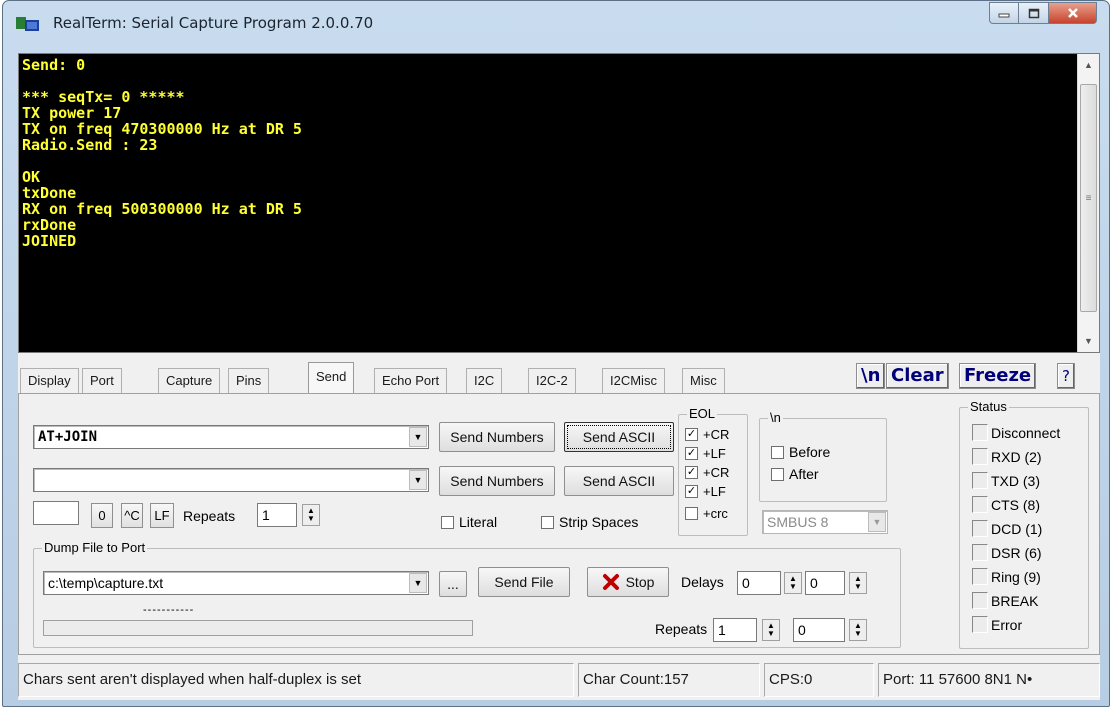  What do you see at coordinates (277, 515) in the screenshot?
I see `repeats-input: 1` at bounding box center [277, 515].